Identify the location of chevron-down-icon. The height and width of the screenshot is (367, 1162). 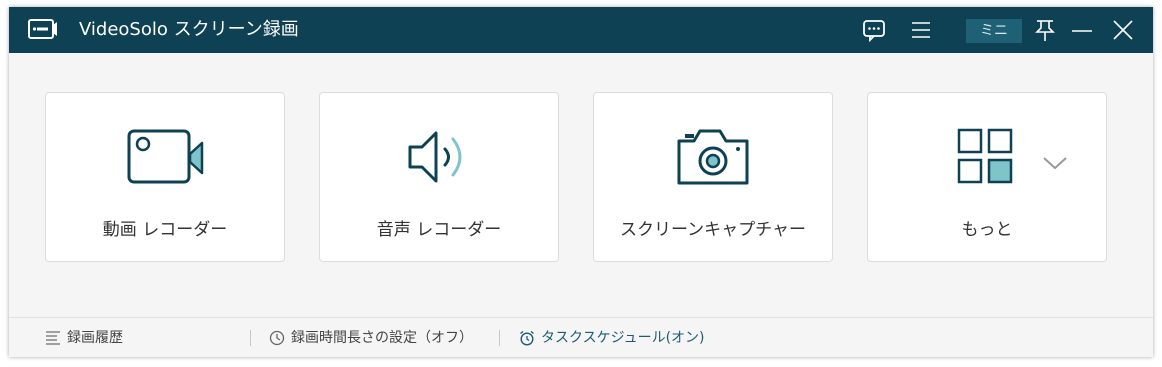
(1055, 163).